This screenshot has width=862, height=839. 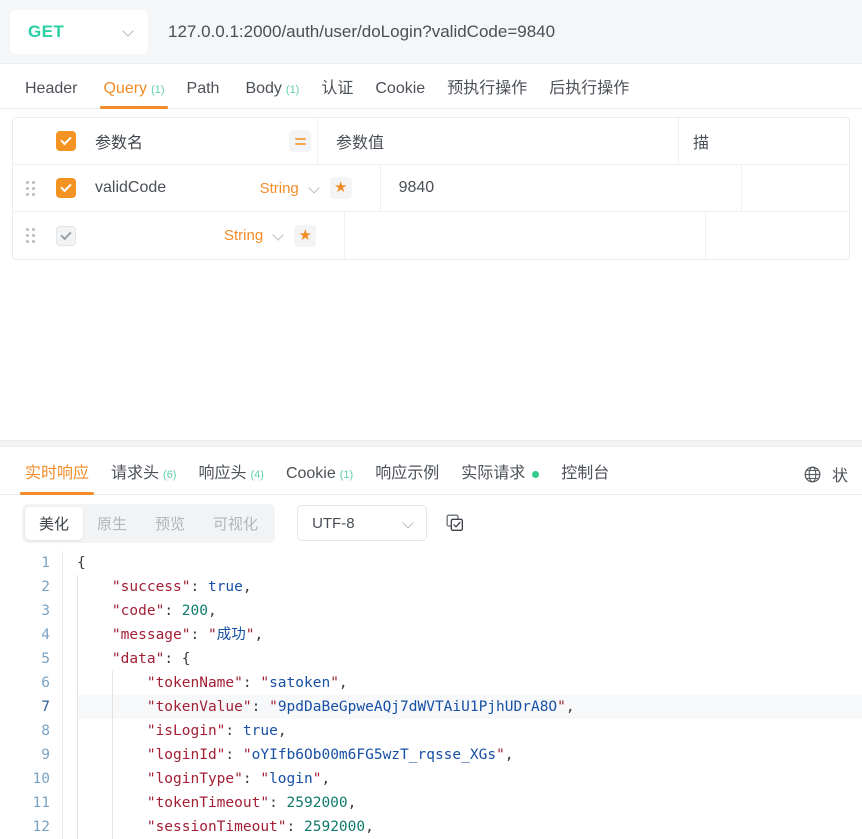 I want to click on tab-pre-script: 预执行操作, so click(x=487, y=91).